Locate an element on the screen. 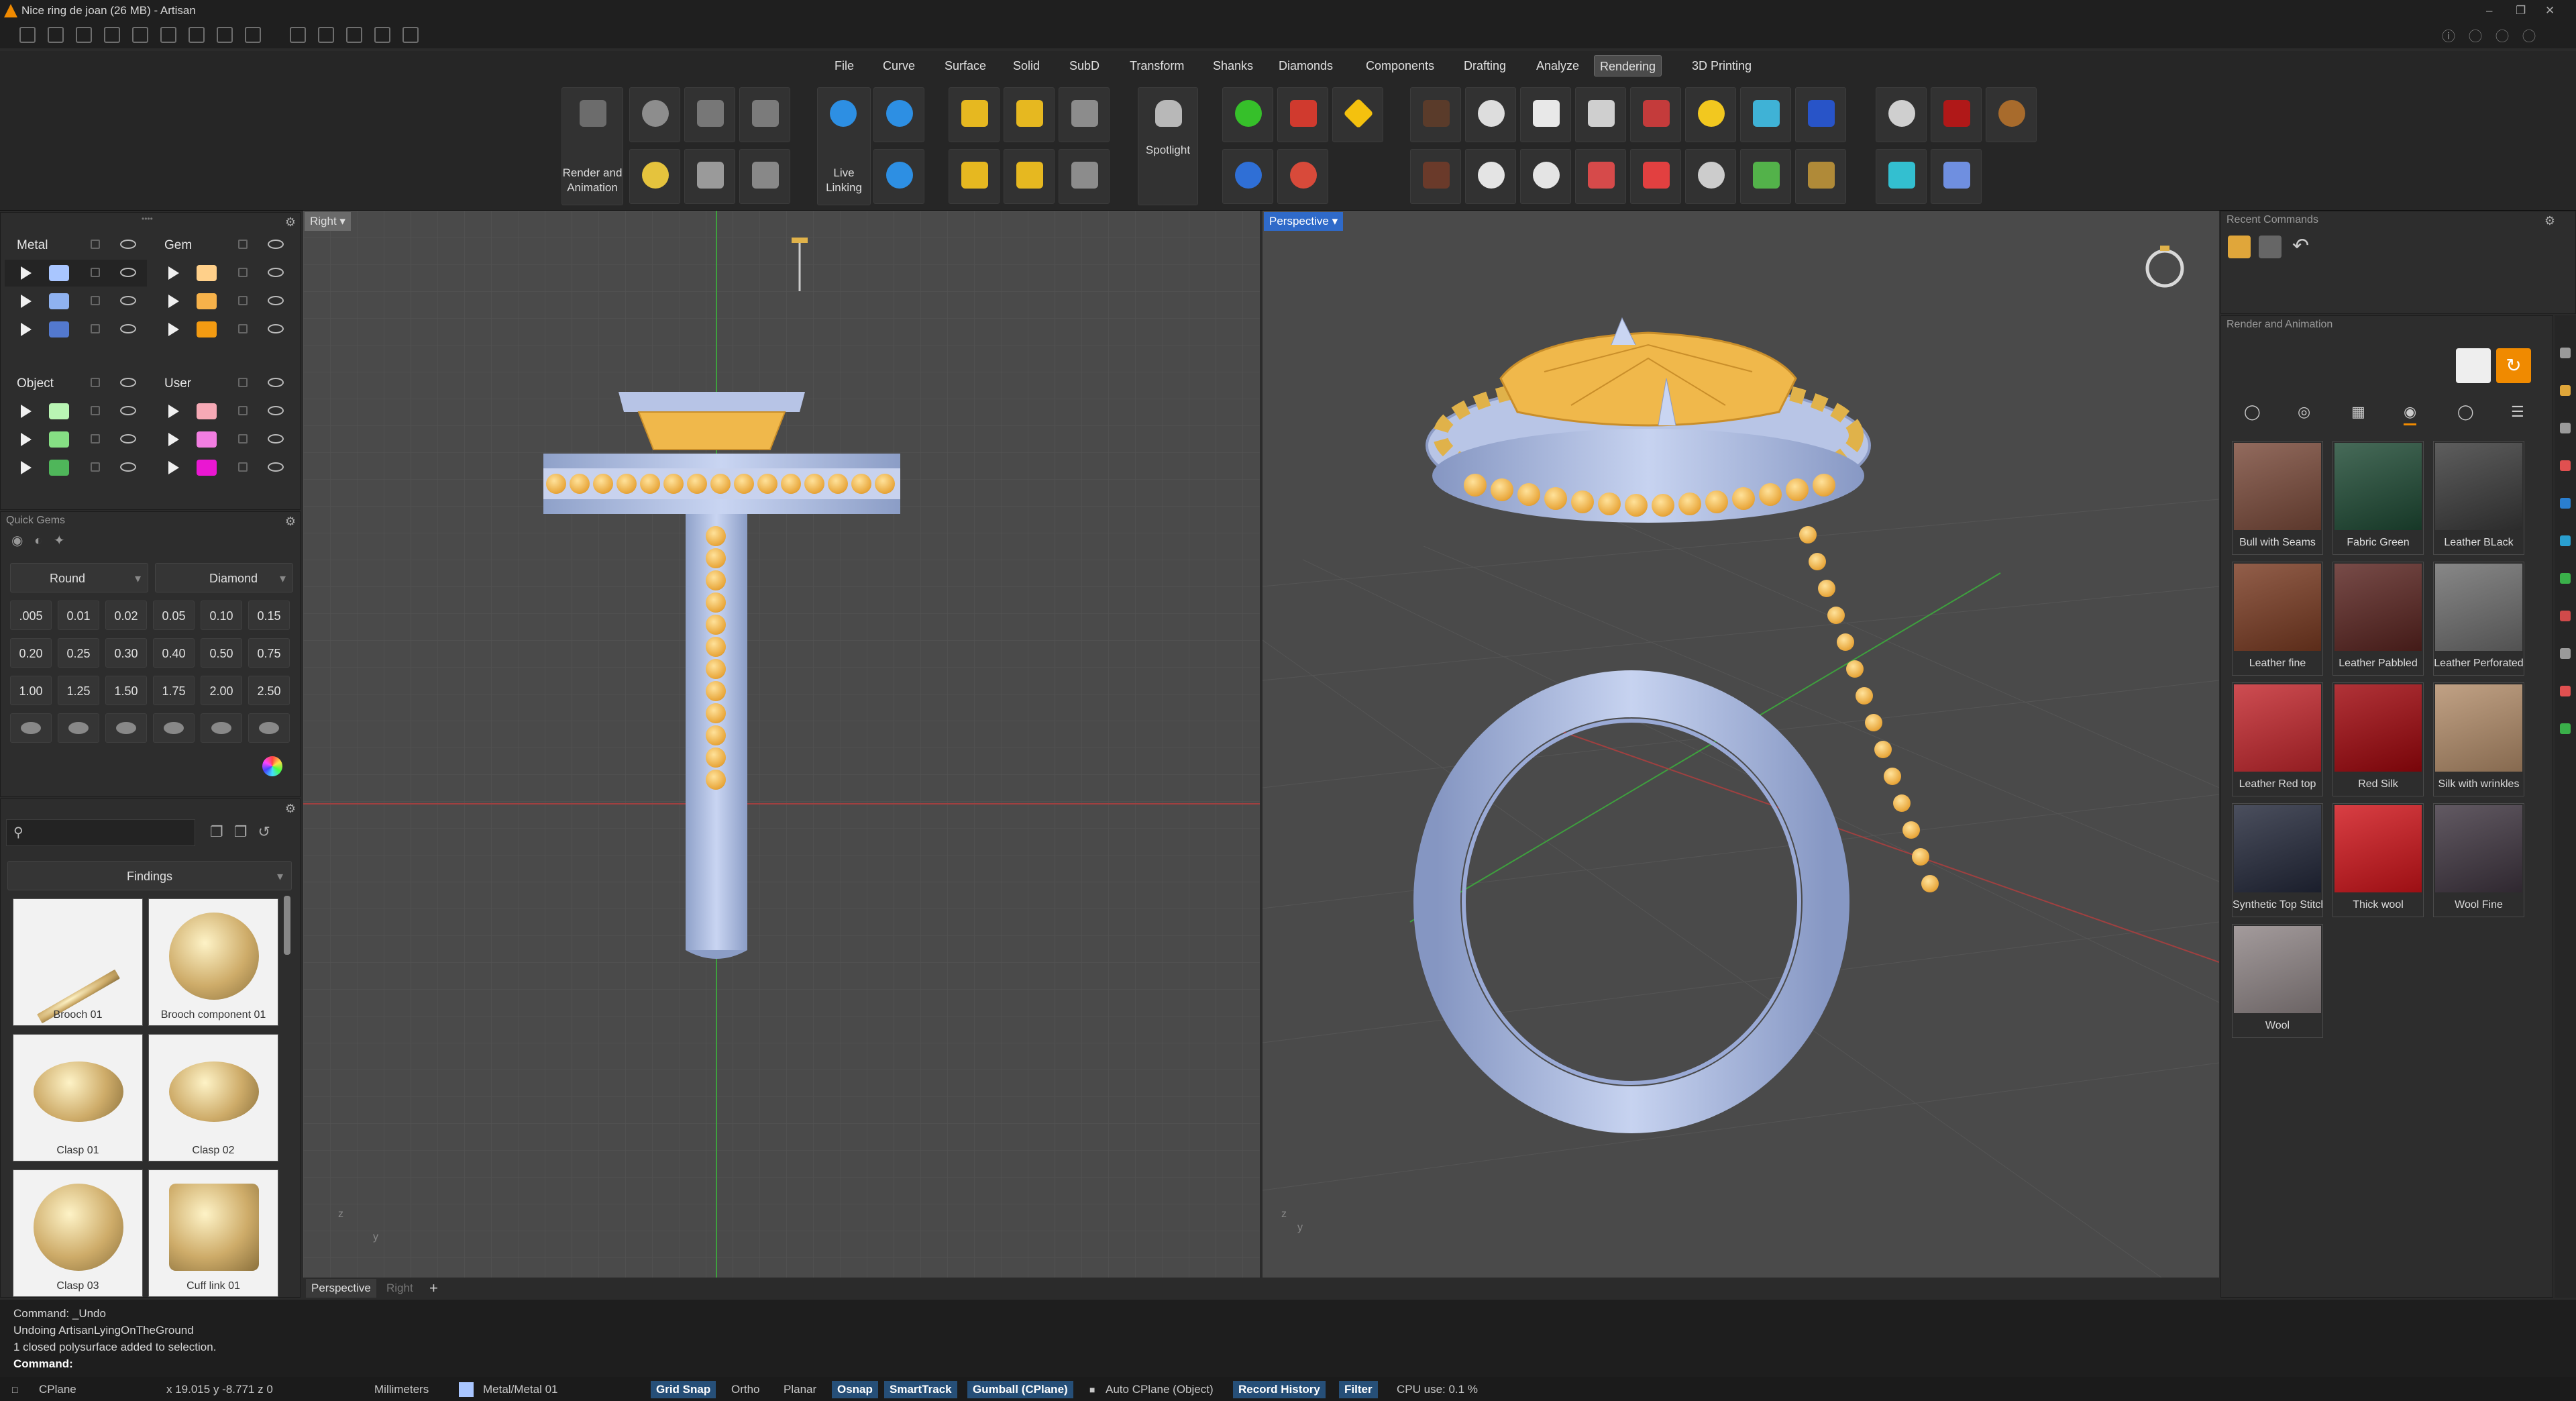  gem-size-button: 0.01 is located at coordinates (78, 615).